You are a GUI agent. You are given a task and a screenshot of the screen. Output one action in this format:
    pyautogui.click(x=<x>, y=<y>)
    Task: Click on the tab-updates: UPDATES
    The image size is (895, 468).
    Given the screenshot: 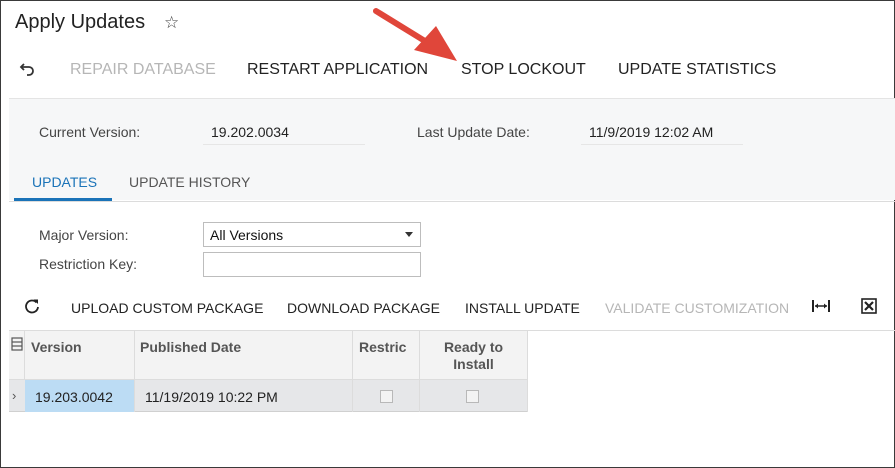 What is the action you would take?
    pyautogui.click(x=64, y=182)
    